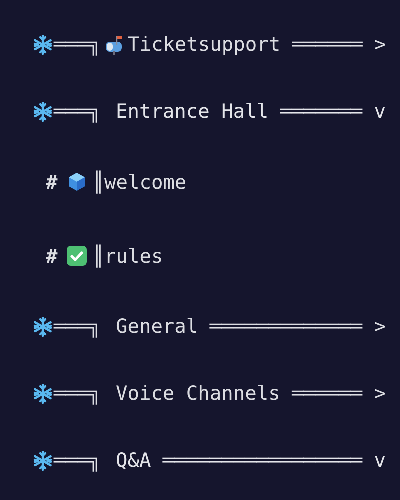 The height and width of the screenshot is (500, 400). What do you see at coordinates (251, 393) in the screenshot?
I see `category-header: Voice Channels ══════ >` at bounding box center [251, 393].